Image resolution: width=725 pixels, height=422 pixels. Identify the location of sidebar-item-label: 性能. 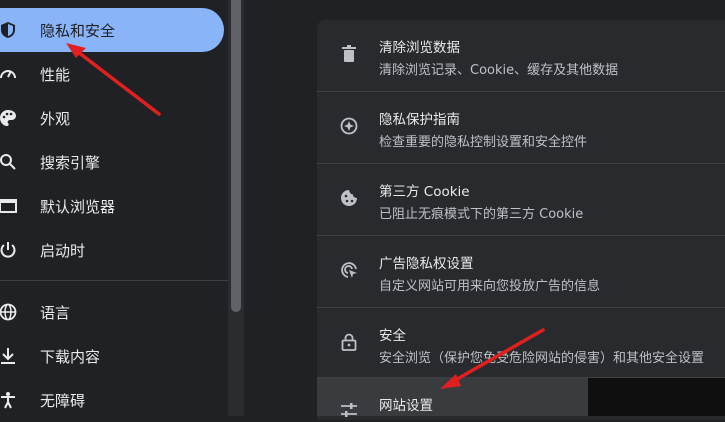
(55, 74).